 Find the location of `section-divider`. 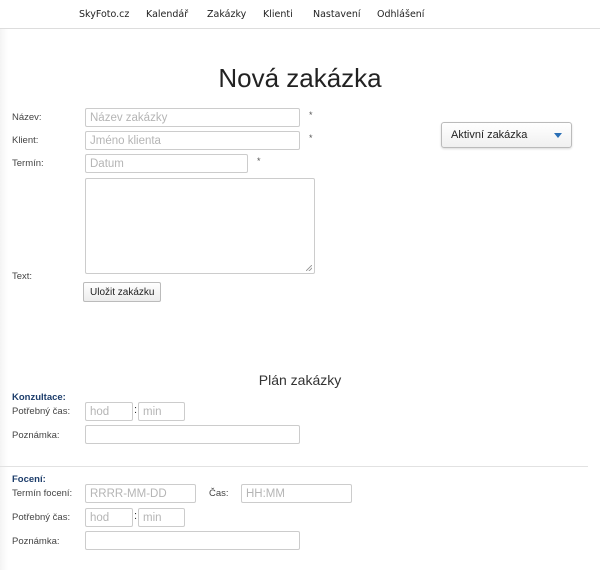

section-divider is located at coordinates (294, 466).